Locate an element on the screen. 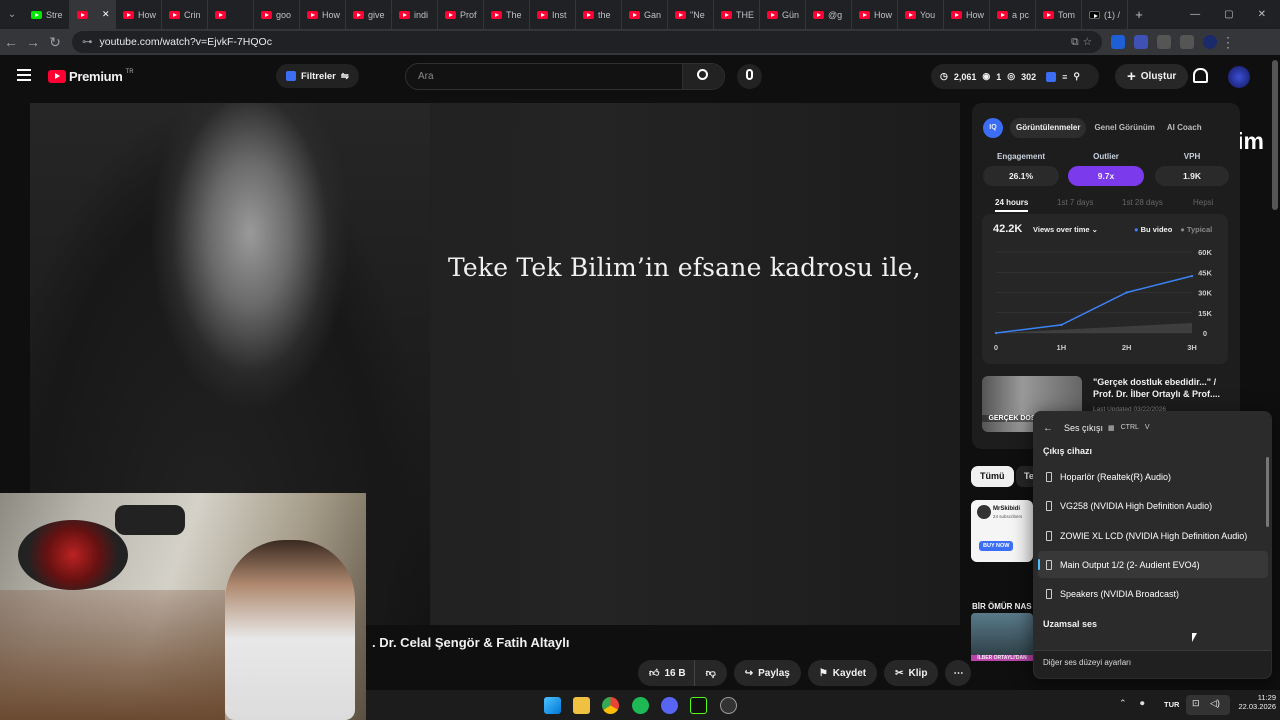  chart-mode-dropdown: Views over time ⌄ is located at coordinates (1065, 229).